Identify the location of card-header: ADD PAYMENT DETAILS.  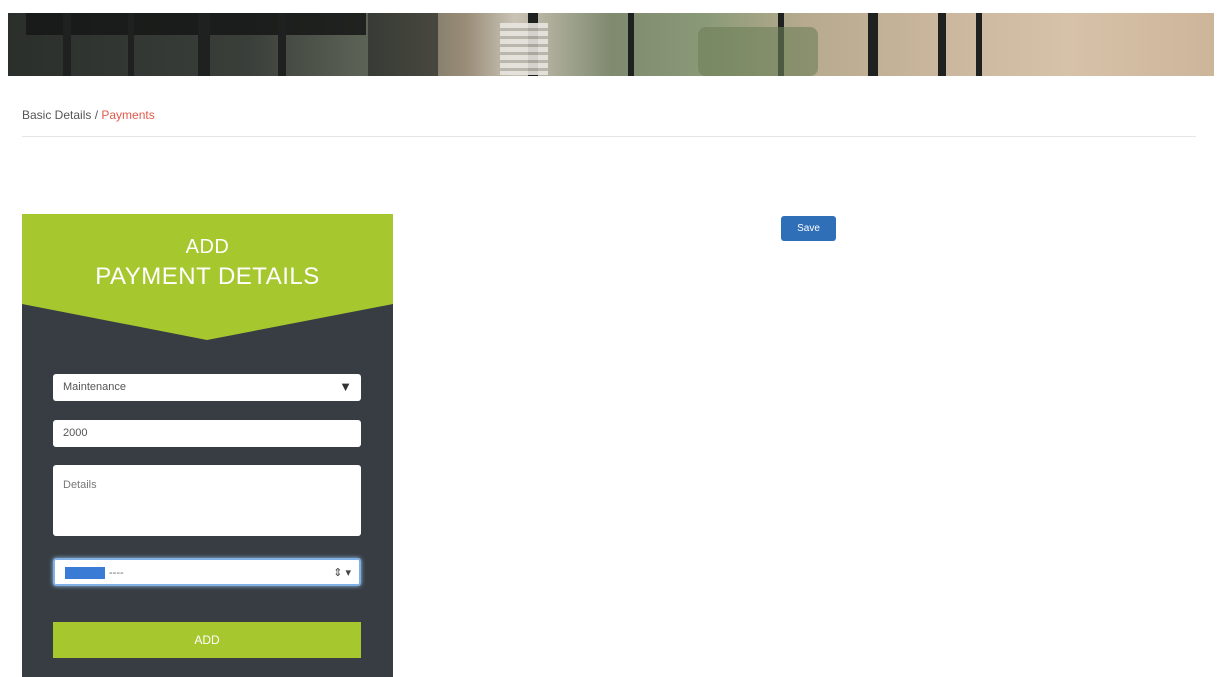
(207, 277).